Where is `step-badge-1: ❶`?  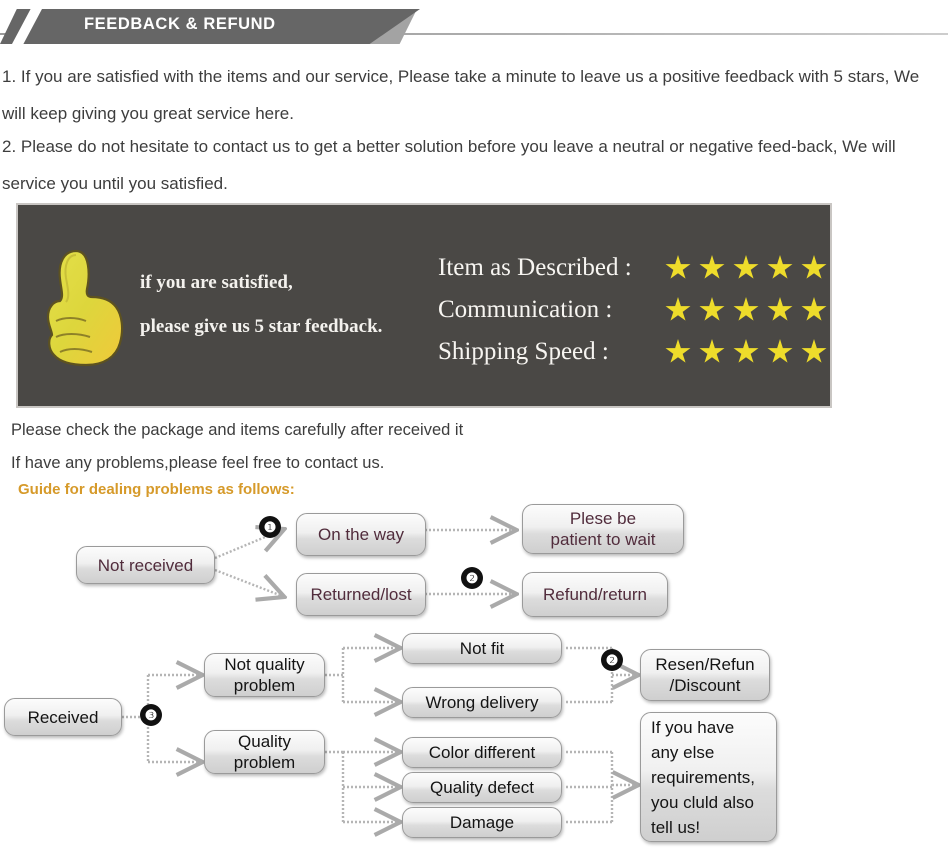
step-badge-1: ❶ is located at coordinates (270, 527).